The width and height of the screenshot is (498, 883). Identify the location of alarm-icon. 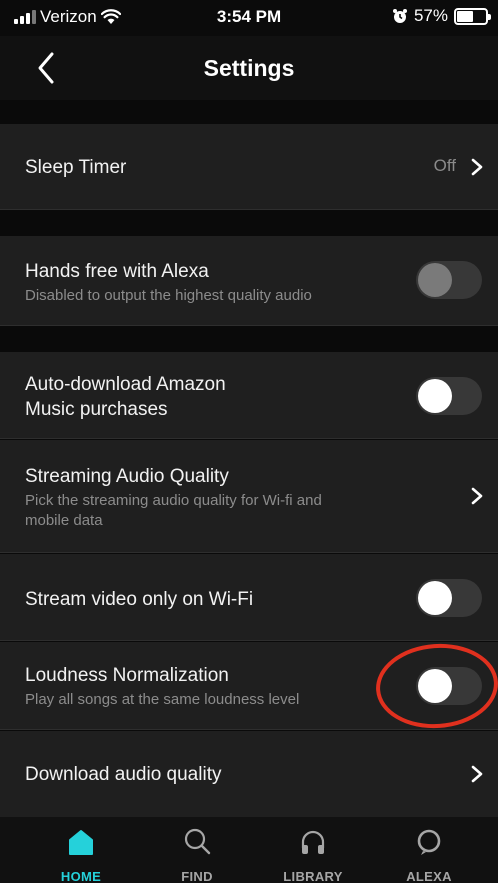
(399, 16).